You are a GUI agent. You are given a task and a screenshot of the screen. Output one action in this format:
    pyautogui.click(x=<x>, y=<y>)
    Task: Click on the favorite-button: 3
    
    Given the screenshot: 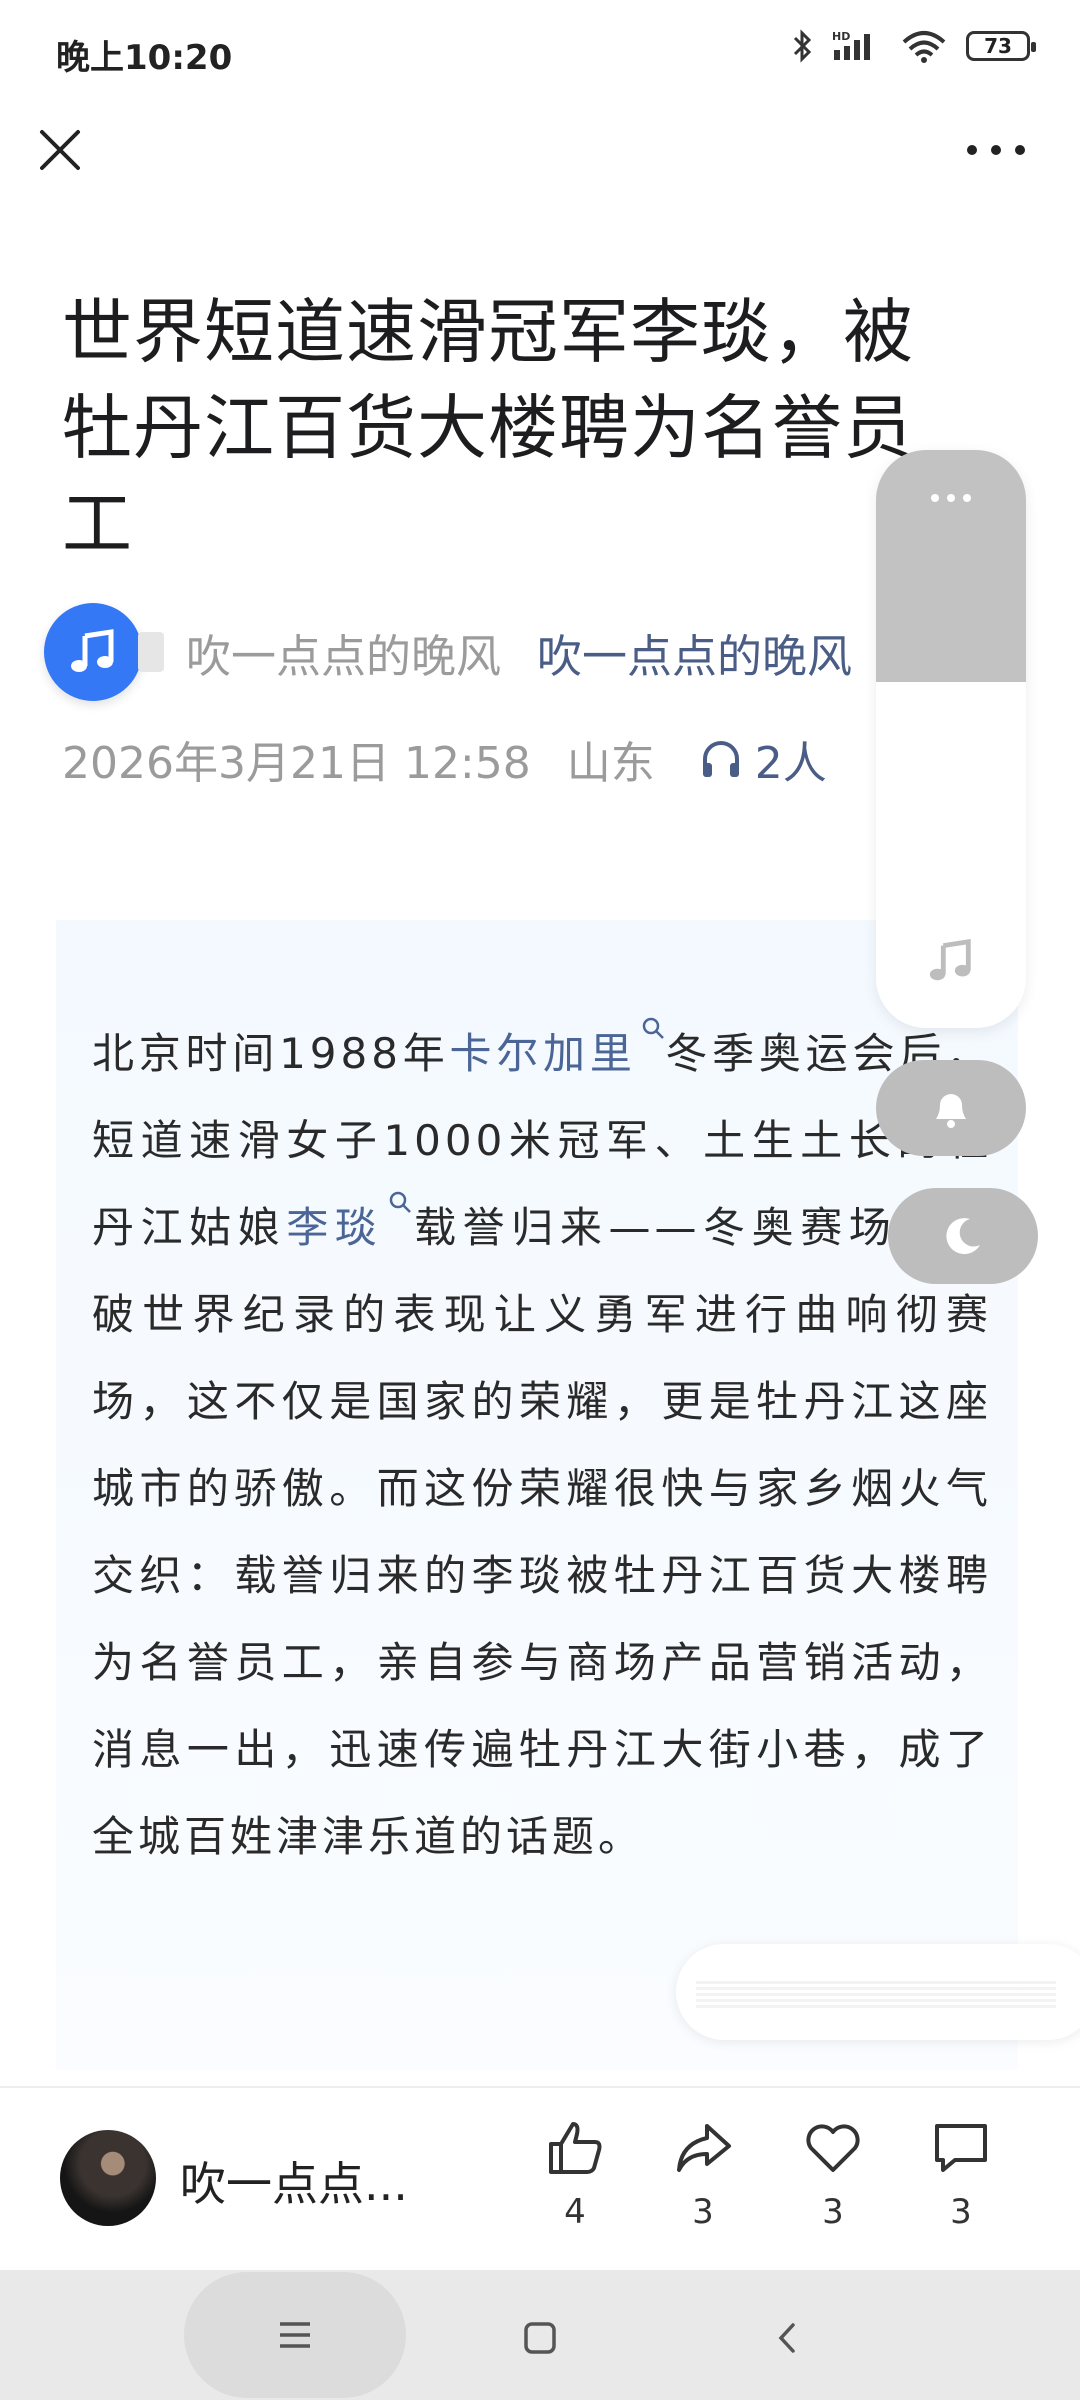 What is the action you would take?
    pyautogui.click(x=833, y=2183)
    